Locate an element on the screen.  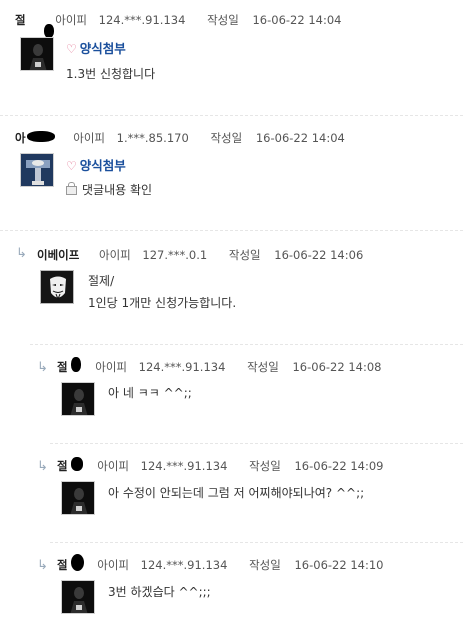
comment-header: 절 아이피 124.***.91.134 작성일 16-06-22 14:09 is located at coordinates (220, 465).